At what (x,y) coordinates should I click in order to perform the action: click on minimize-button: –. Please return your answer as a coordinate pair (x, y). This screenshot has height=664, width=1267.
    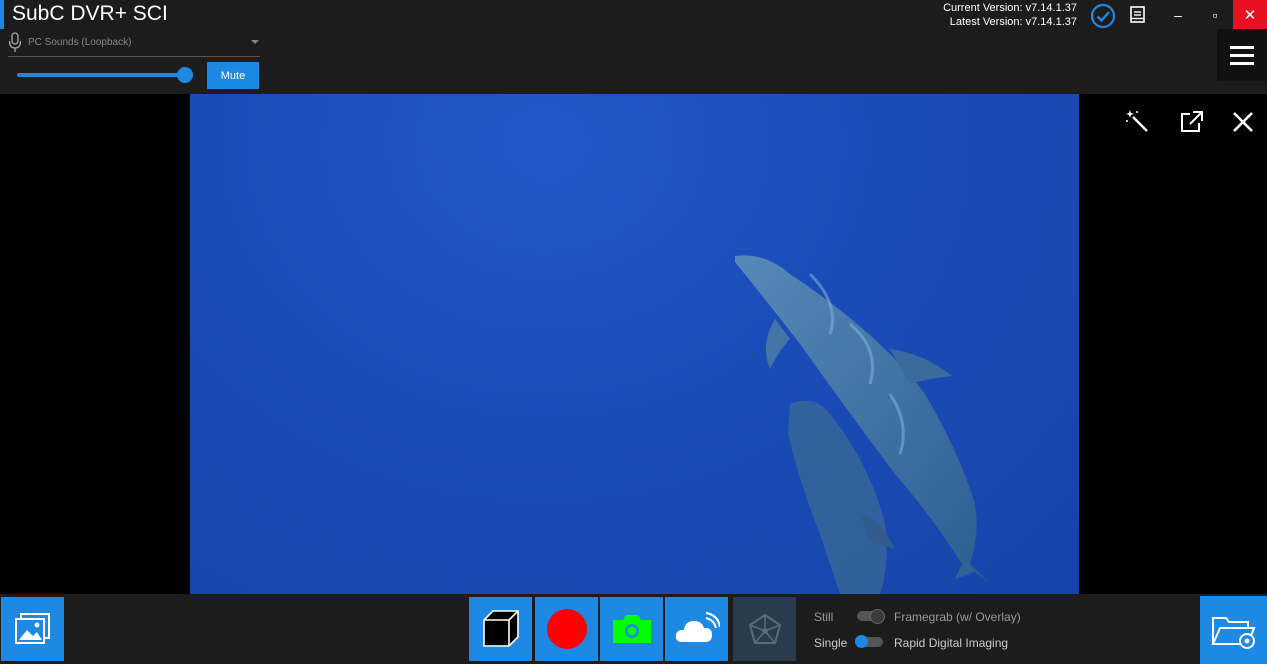
    Looking at the image, I should click on (1178, 14).